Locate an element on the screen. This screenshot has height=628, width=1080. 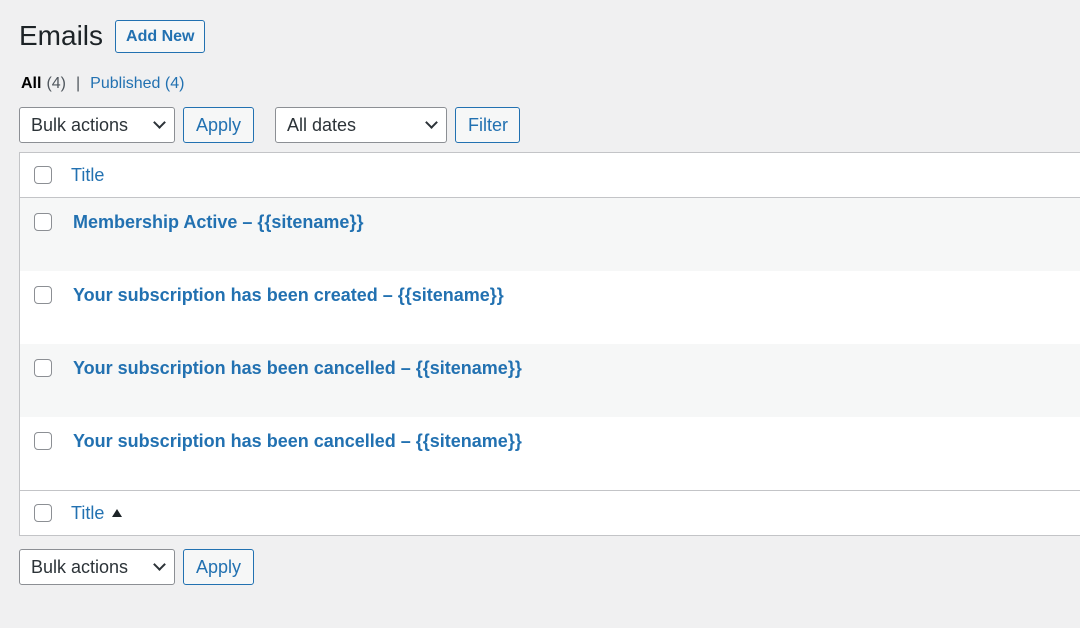
bulk-actions-select-bottom: Bulk actions is located at coordinates (97, 567).